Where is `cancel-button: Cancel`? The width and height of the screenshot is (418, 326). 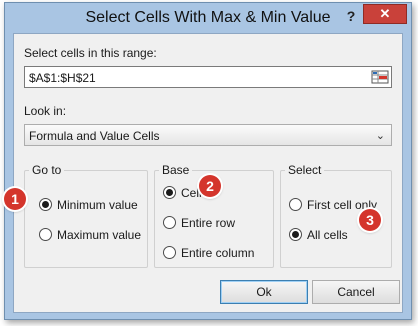
cancel-button: Cancel is located at coordinates (356, 292).